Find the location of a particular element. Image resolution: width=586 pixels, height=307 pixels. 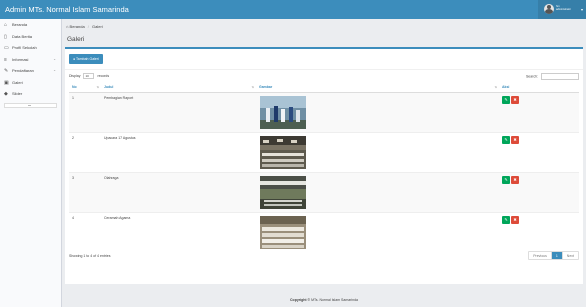

table-row: 1 Pembagian Raport ✎ ✖ is located at coordinates (324, 111).